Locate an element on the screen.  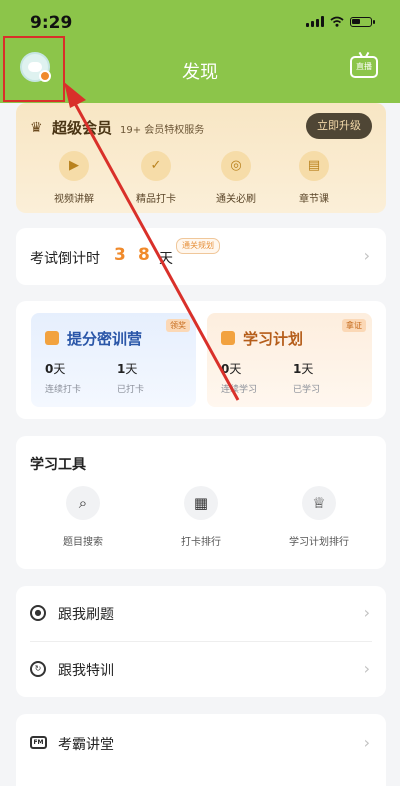
countdown-digit: 3 is located at coordinates (120, 255).